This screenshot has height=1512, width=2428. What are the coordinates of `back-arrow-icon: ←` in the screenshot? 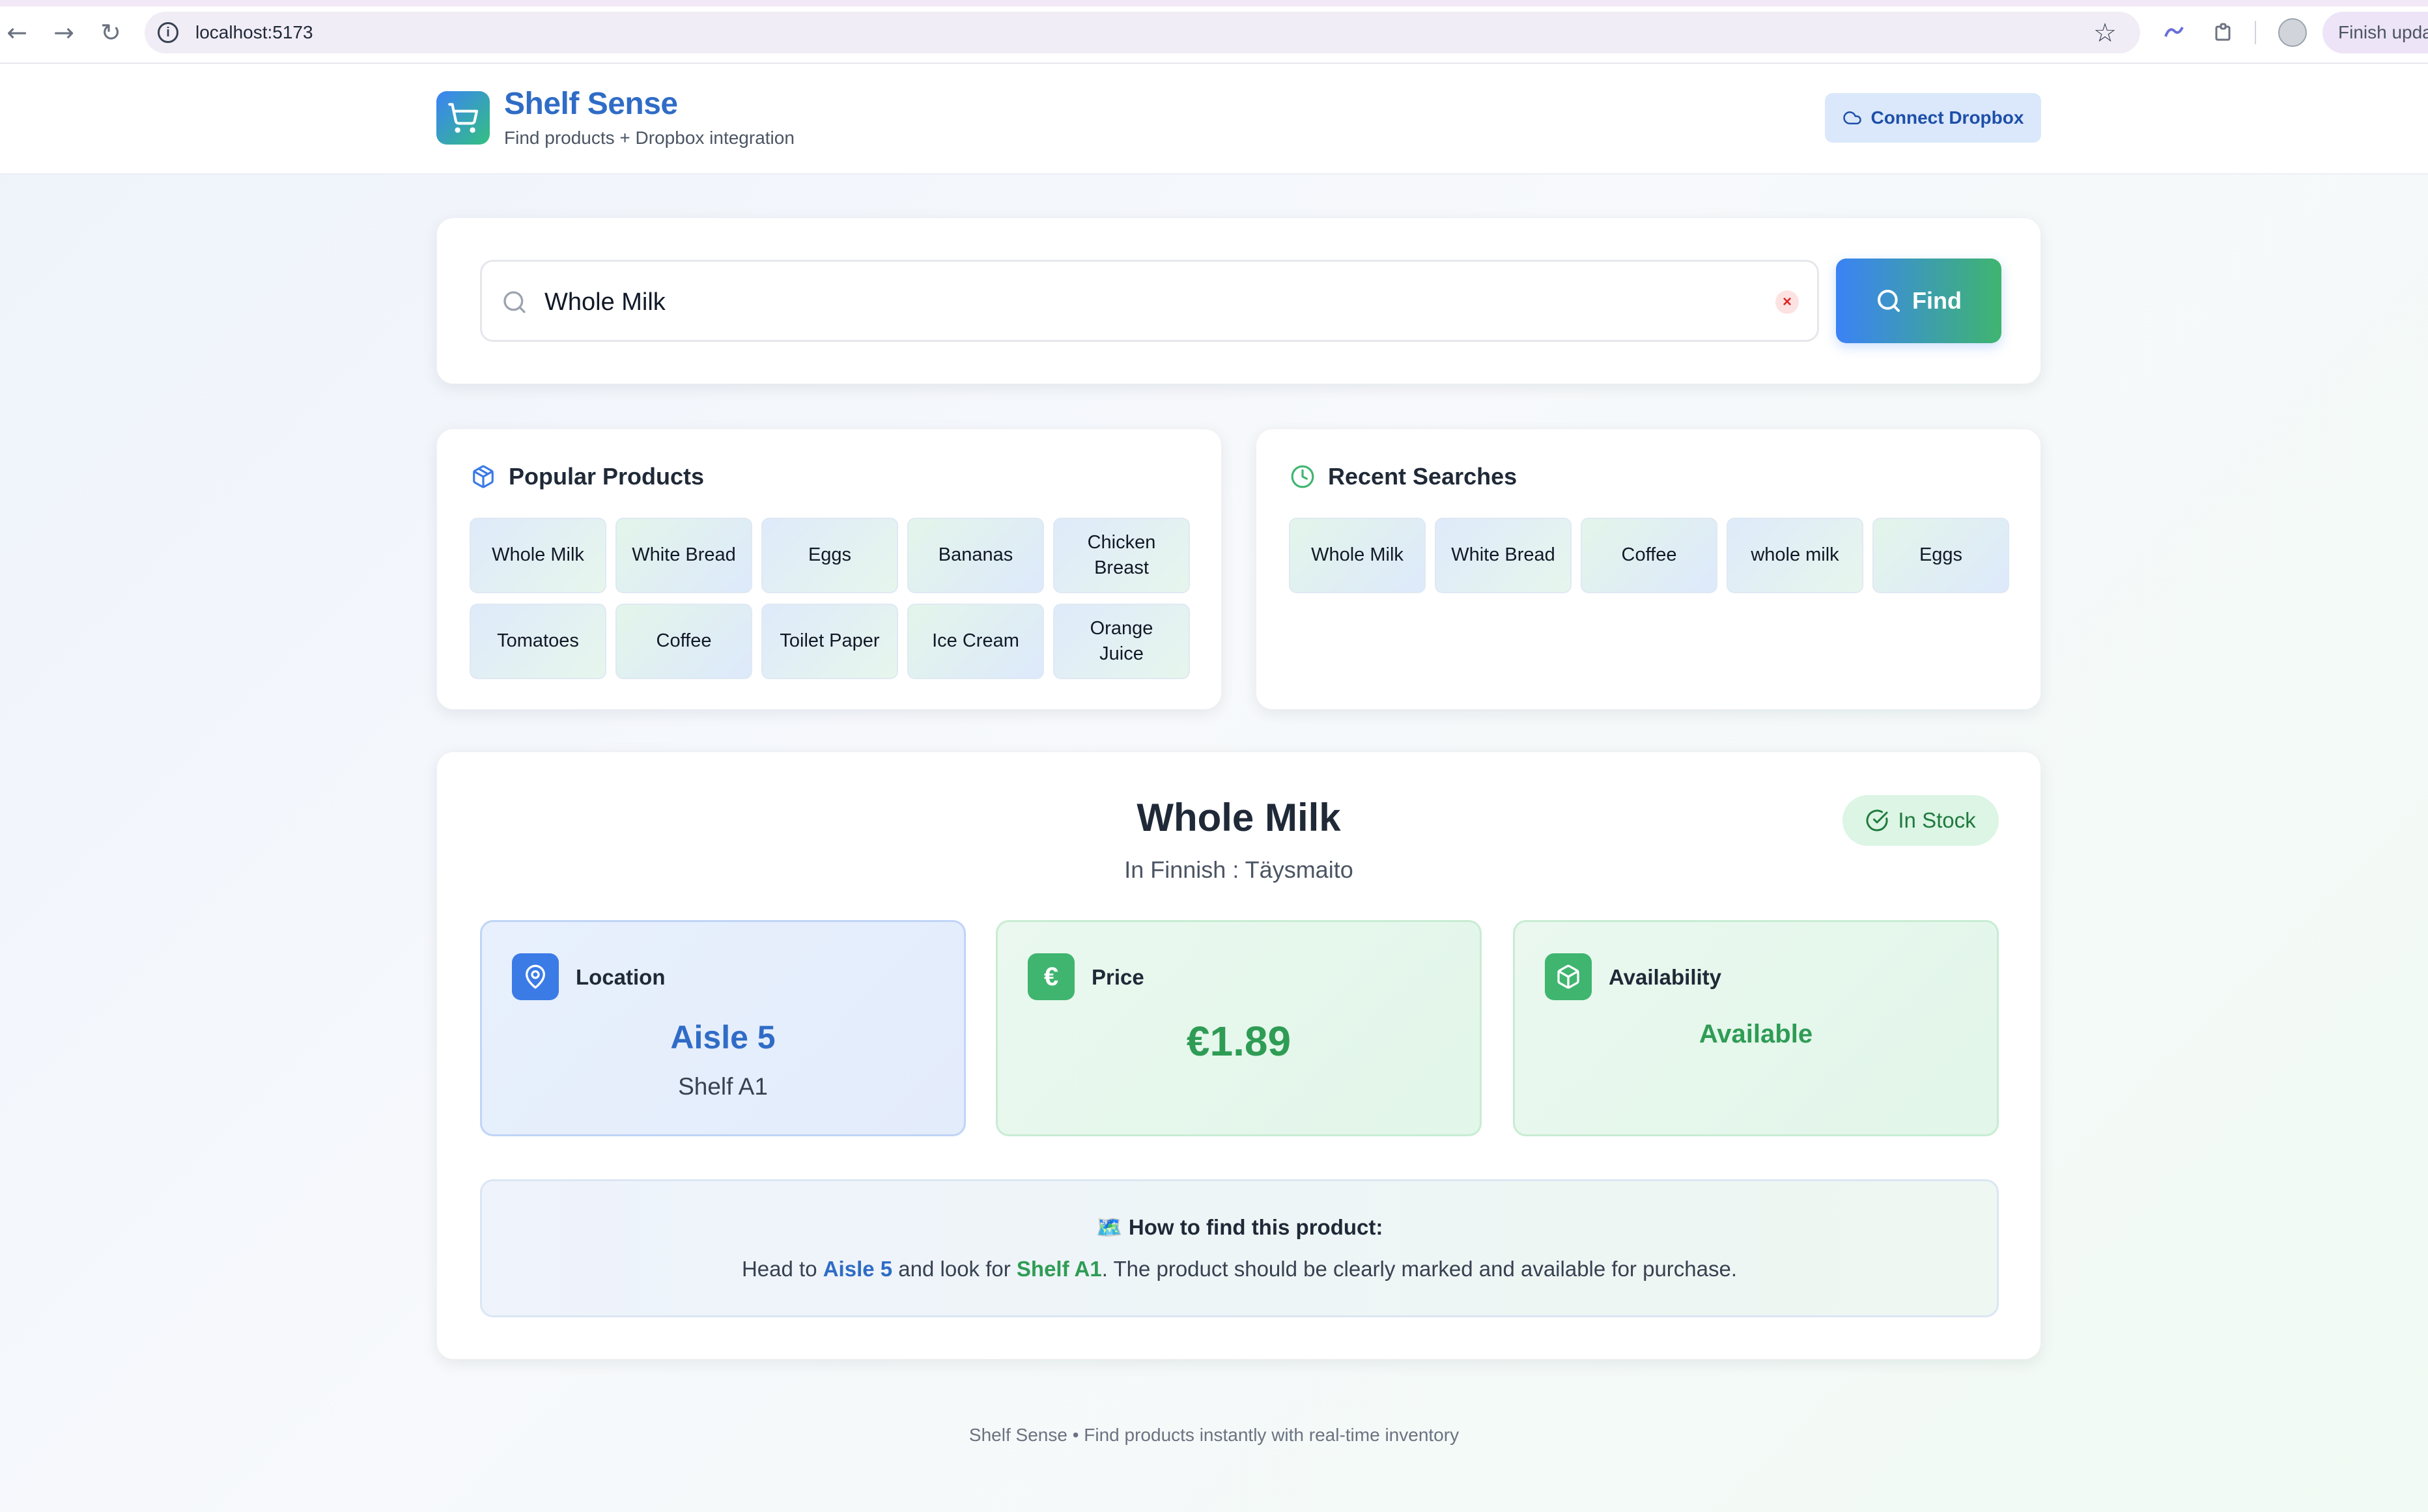 It's located at (17, 33).